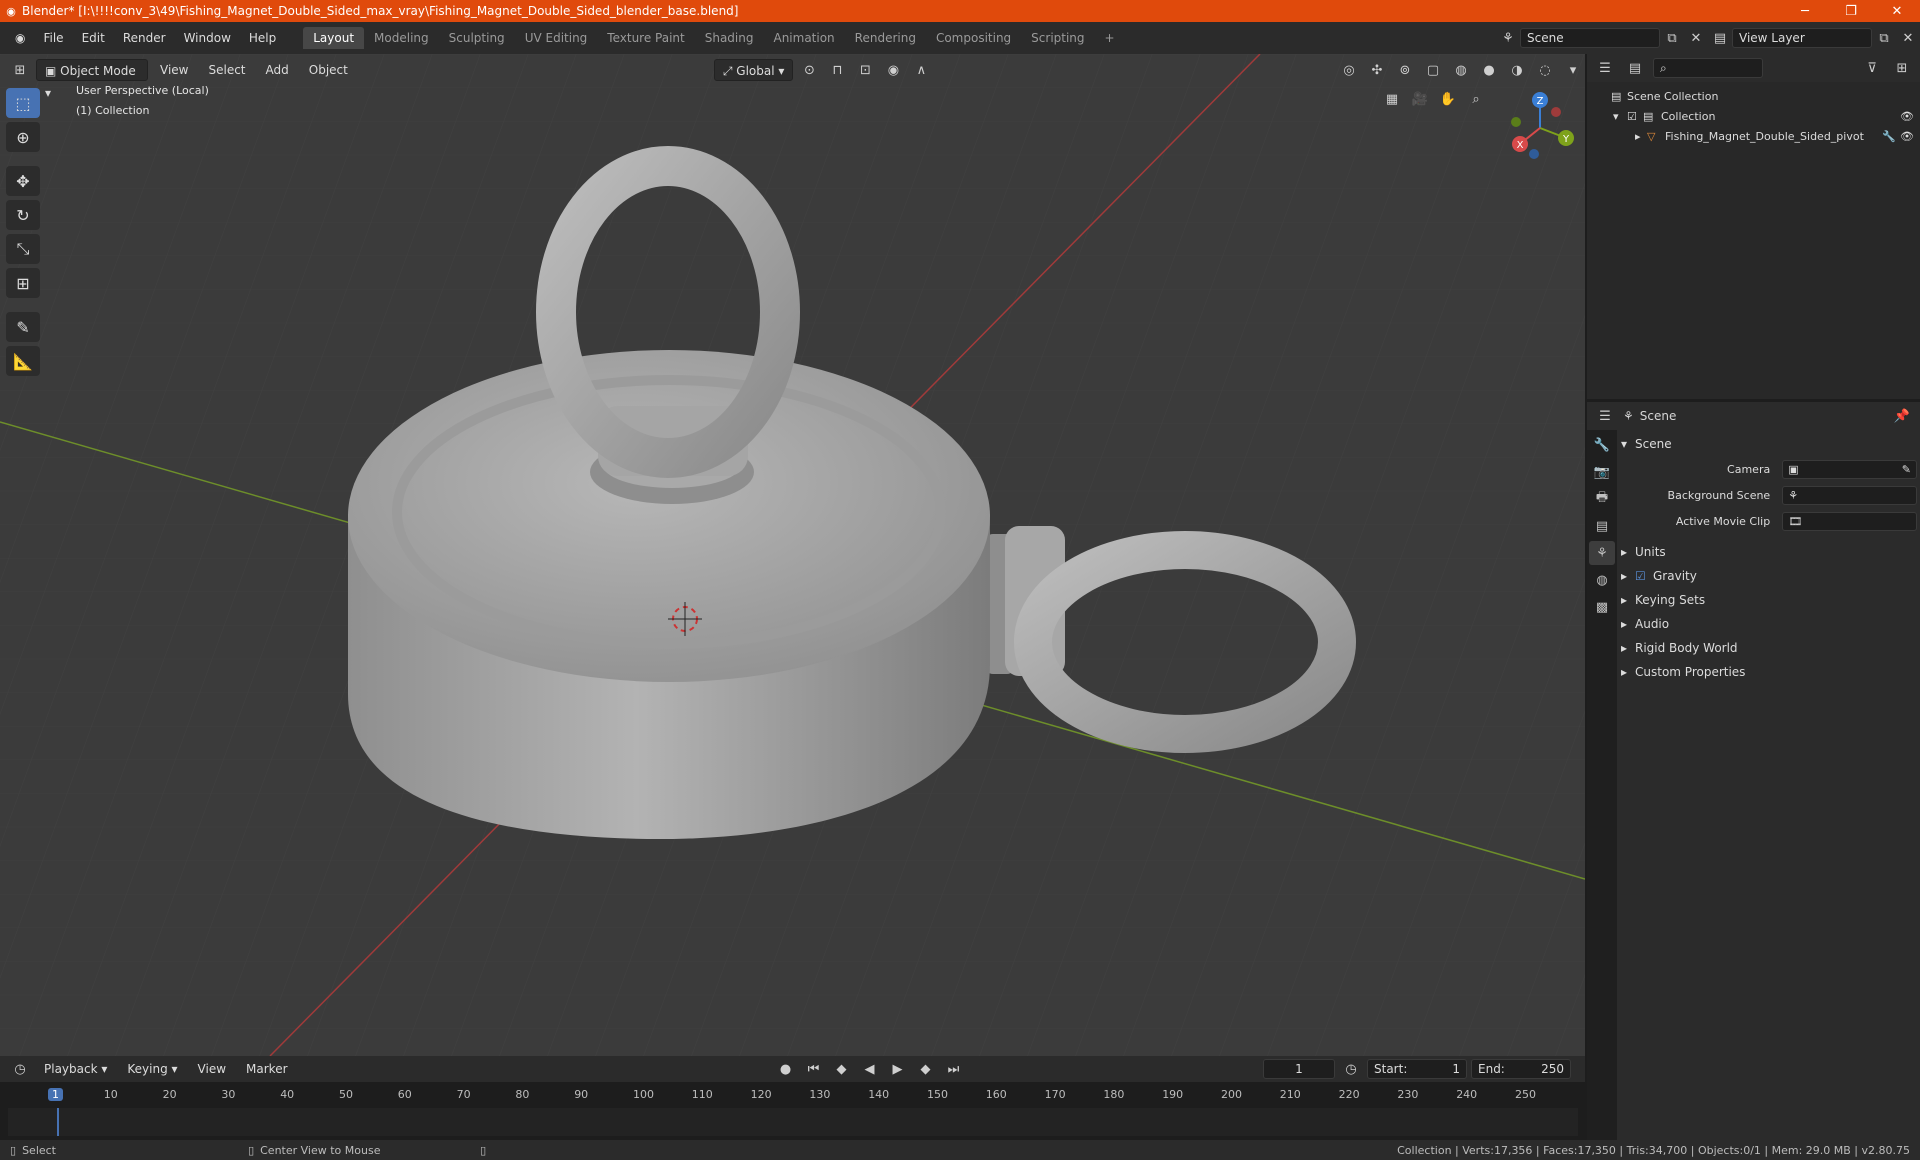 The width and height of the screenshot is (1920, 1160). What do you see at coordinates (1602, 499) in the screenshot?
I see `output-tab-icon: 🖶` at bounding box center [1602, 499].